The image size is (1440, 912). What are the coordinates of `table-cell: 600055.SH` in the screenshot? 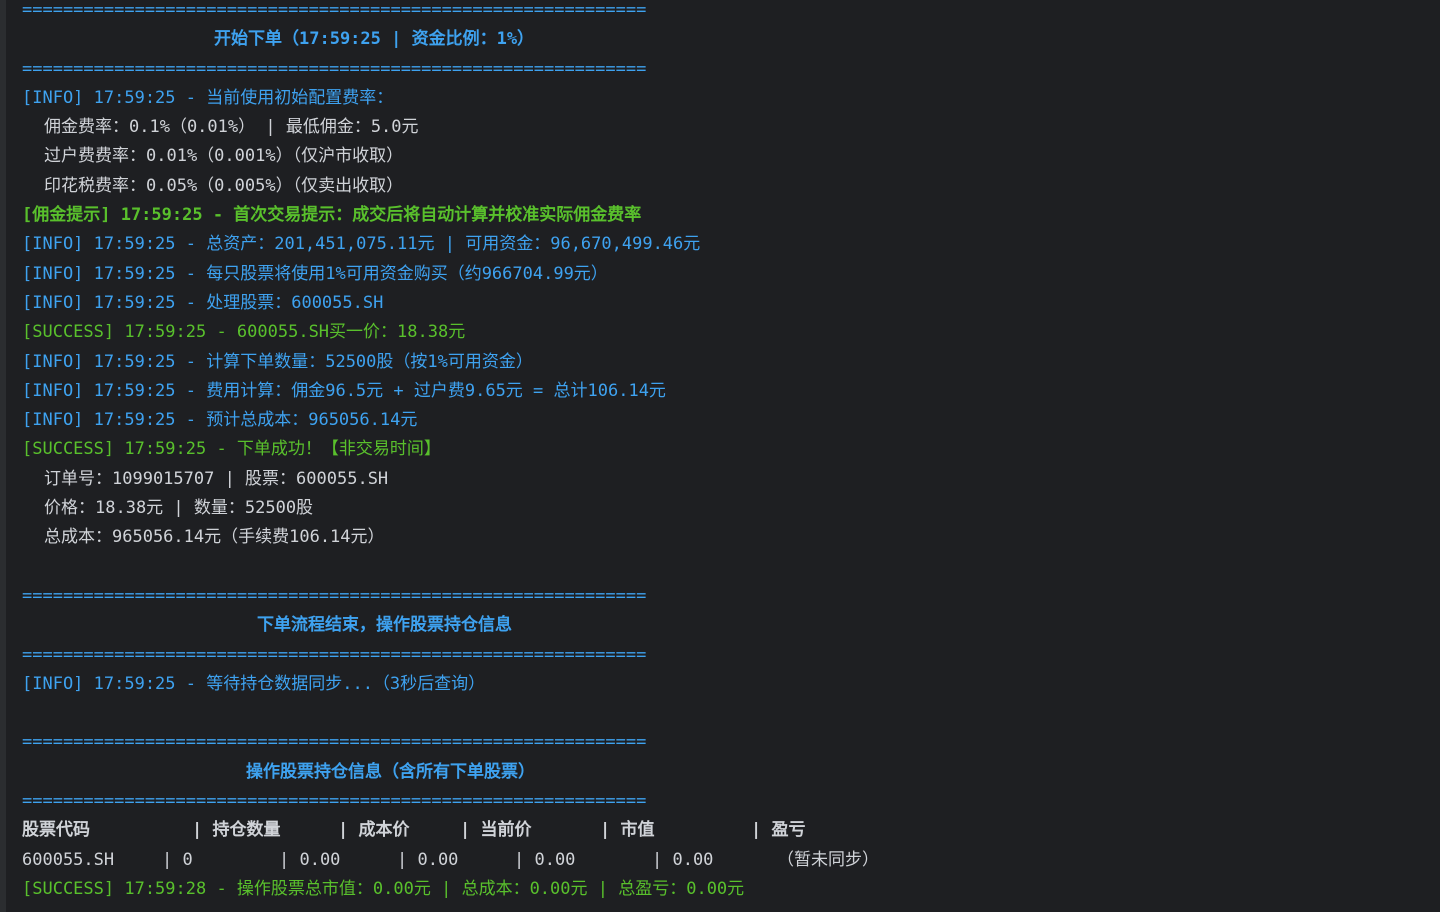 It's located at (68, 859).